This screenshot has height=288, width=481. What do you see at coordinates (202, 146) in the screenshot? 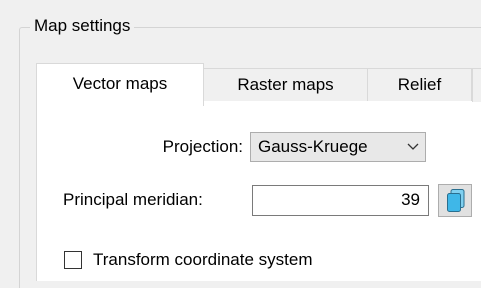
I see `projection-label: Projection:` at bounding box center [202, 146].